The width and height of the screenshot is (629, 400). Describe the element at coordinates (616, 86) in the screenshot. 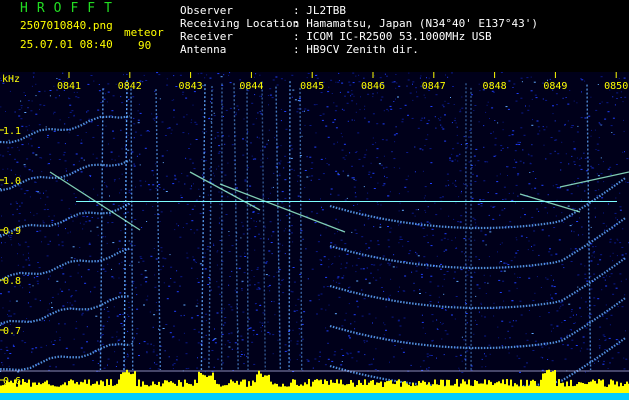

I see `x-tick-label: 0850` at that location.